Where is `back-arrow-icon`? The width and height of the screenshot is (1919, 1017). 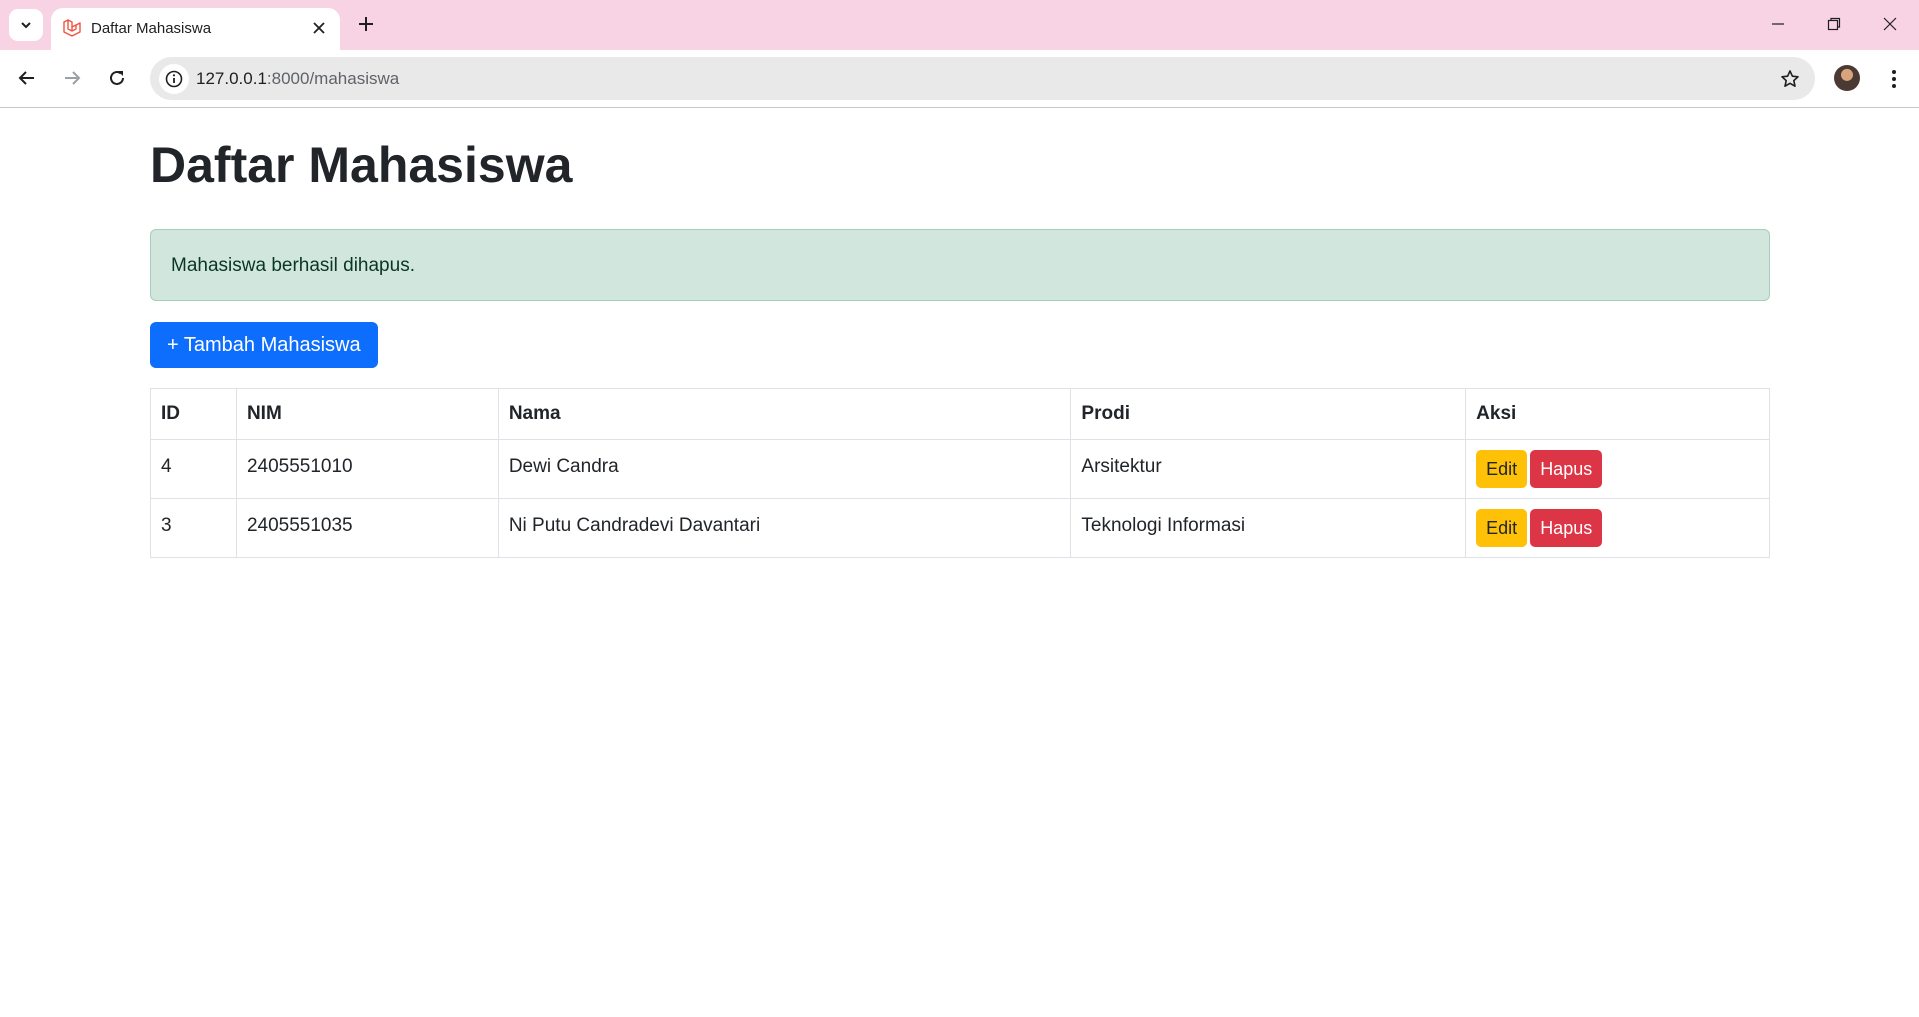
back-arrow-icon is located at coordinates (26, 78).